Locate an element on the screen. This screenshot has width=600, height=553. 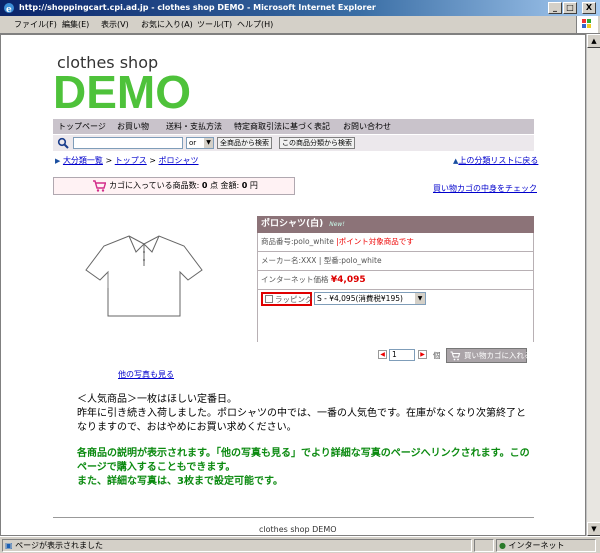
cart-count: 0 is located at coordinates (204, 185).